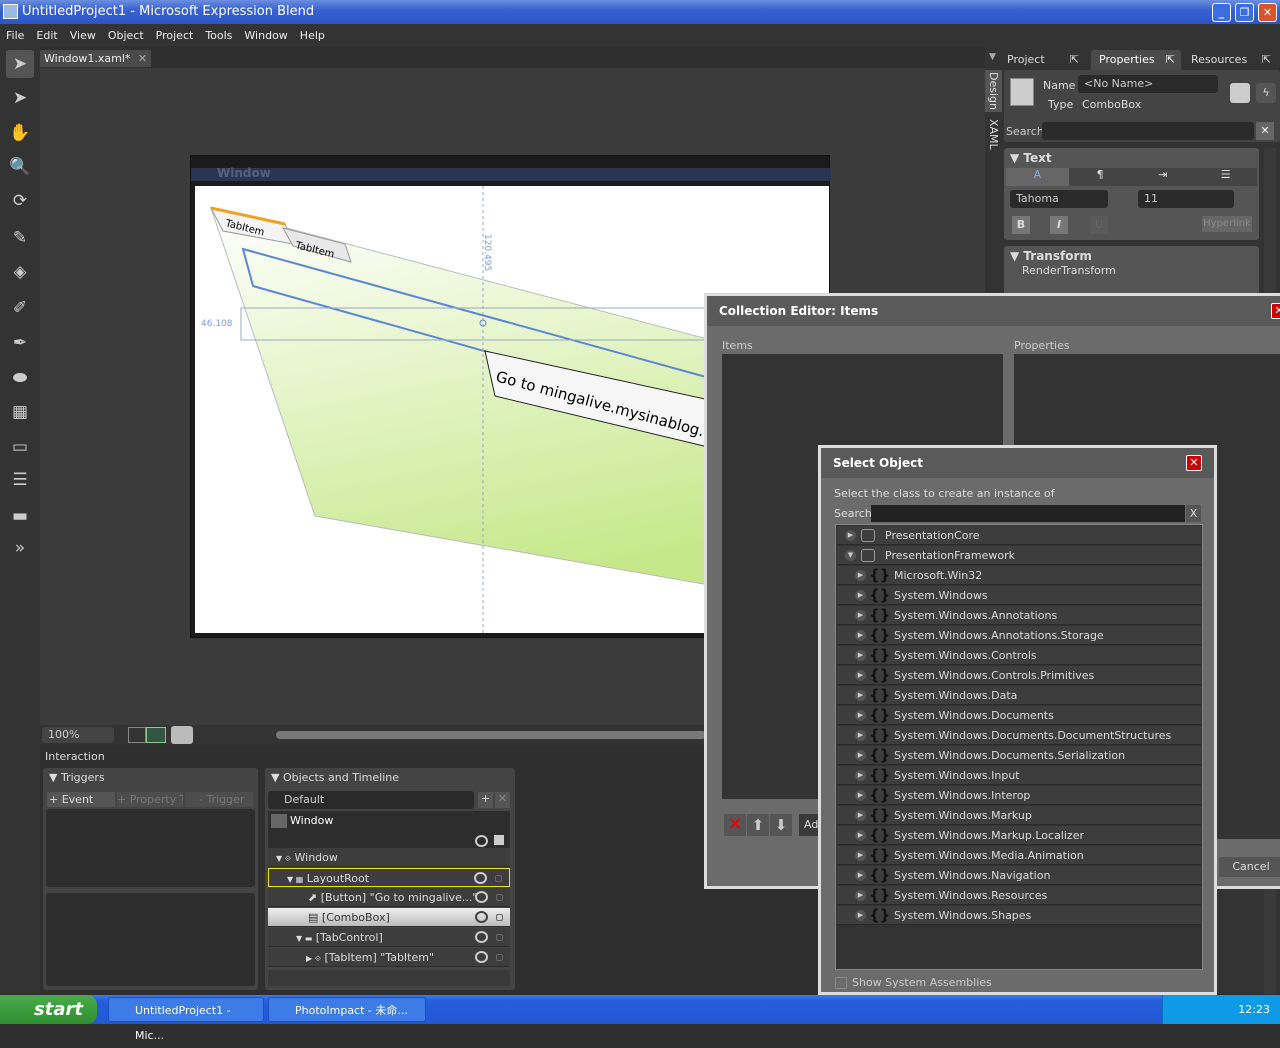 Image resolution: width=1280 pixels, height=1048 pixels. I want to click on remove-item-button: ✕, so click(735, 825).